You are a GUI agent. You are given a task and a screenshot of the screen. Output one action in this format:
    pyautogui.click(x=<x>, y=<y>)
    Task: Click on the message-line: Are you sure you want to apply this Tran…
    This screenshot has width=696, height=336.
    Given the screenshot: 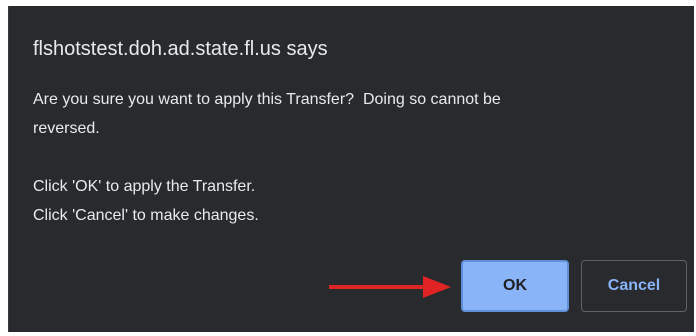 What is the action you would take?
    pyautogui.click(x=267, y=99)
    